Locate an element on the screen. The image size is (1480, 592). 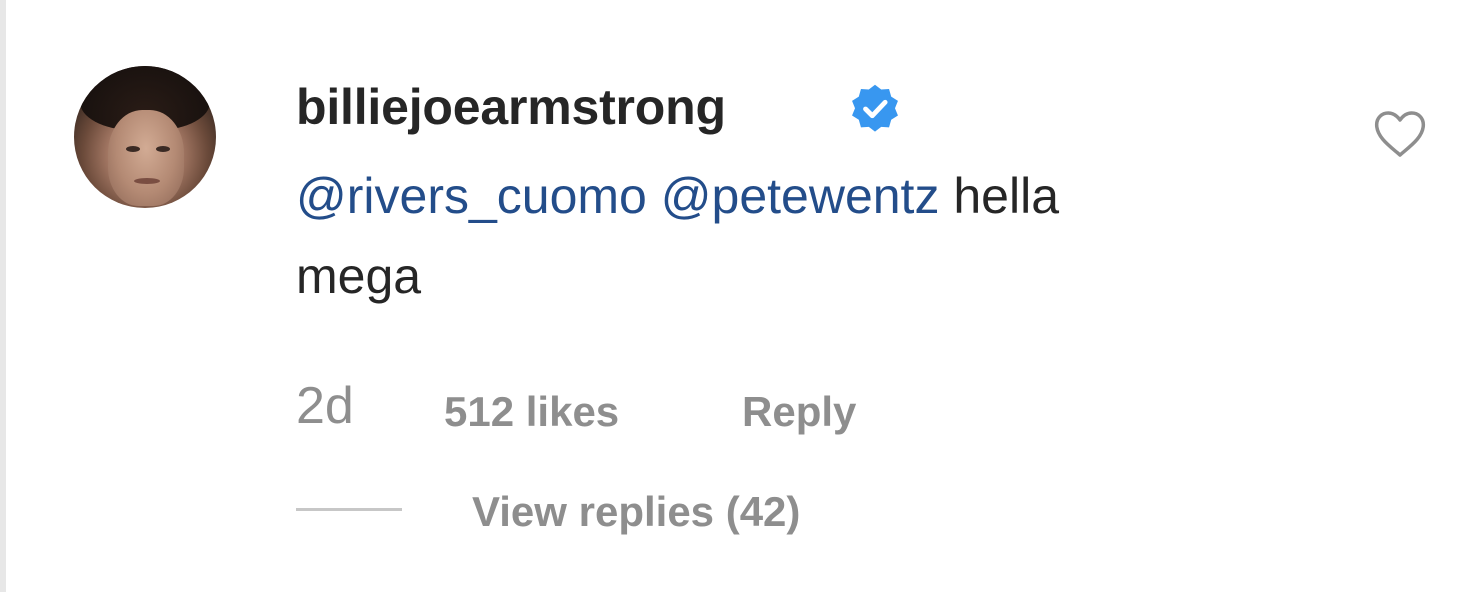
heart-icon is located at coordinates (1400, 134).